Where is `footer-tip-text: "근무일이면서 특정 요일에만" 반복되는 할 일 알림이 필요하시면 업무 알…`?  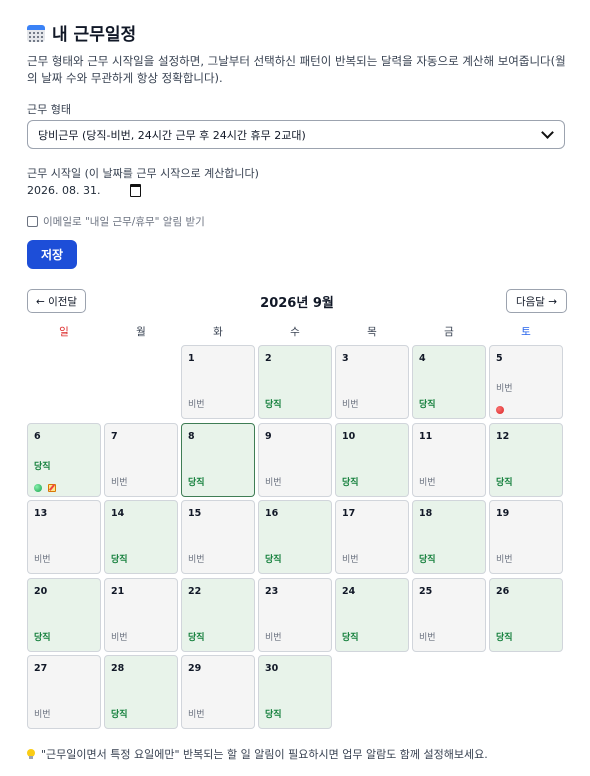 footer-tip-text: "근무일이면서 특정 요일에만" 반복되는 할 일 알림이 필요하시면 업무 알… is located at coordinates (264, 754).